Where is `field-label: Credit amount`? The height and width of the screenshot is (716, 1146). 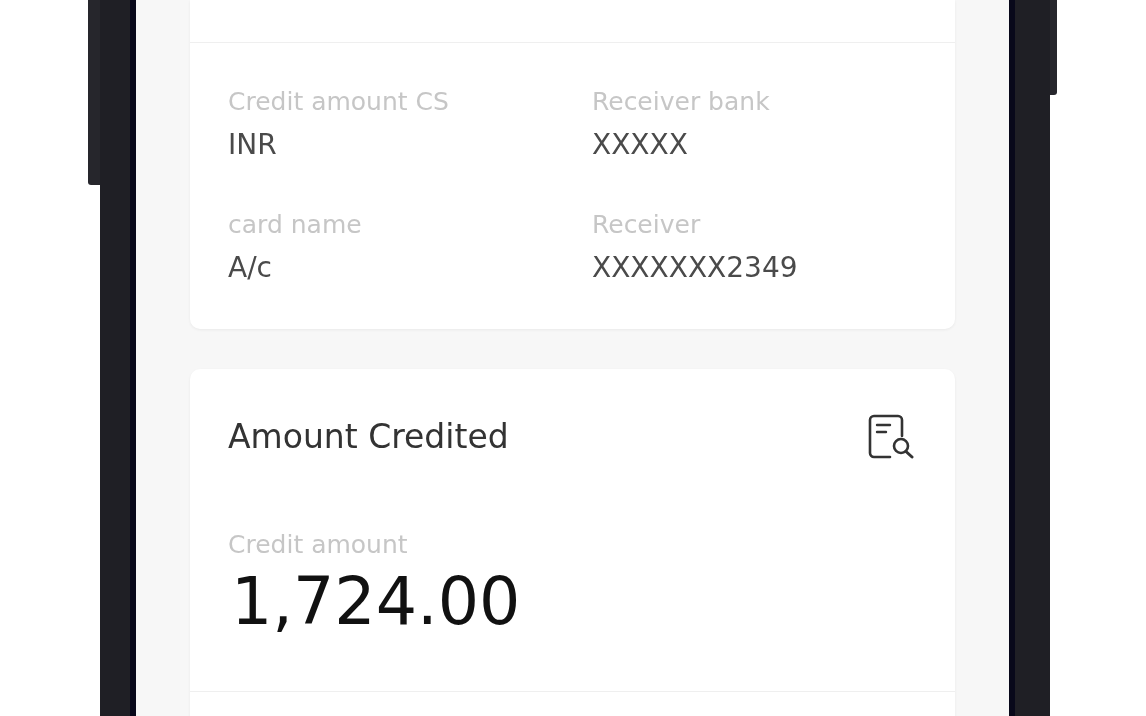 field-label: Credit amount is located at coordinates (318, 545).